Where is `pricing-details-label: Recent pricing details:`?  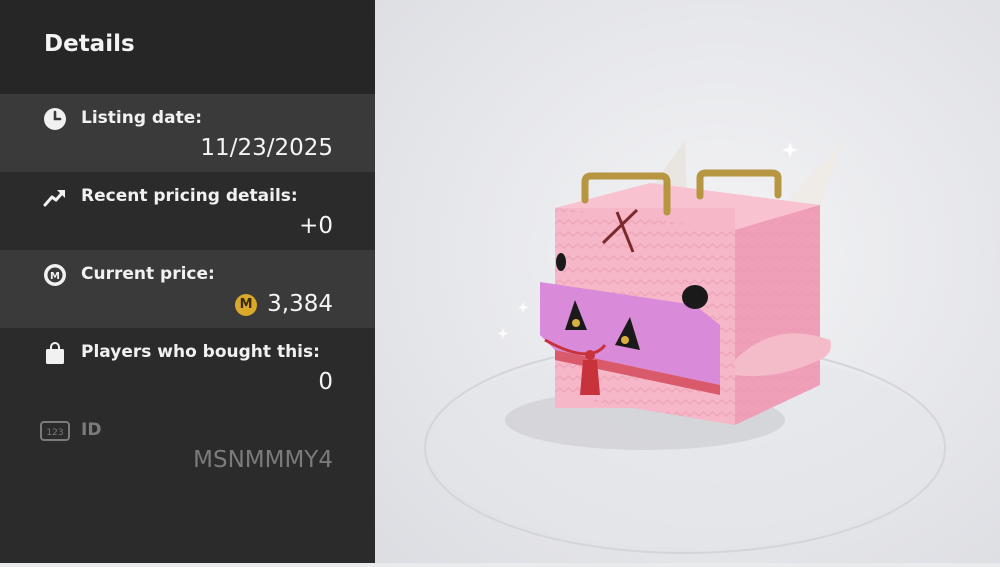 pricing-details-label: Recent pricing details: is located at coordinates (189, 196).